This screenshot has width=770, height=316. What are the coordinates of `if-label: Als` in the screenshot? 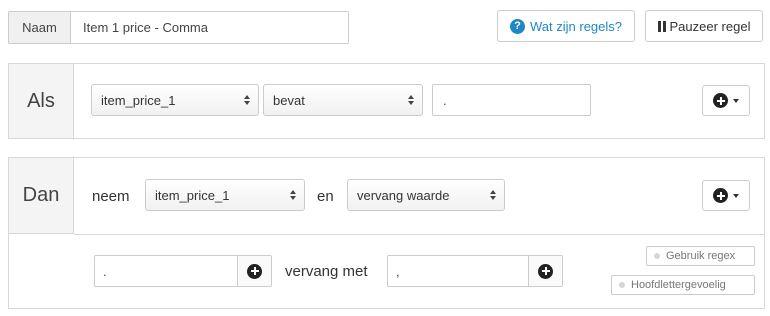 It's located at (41, 101).